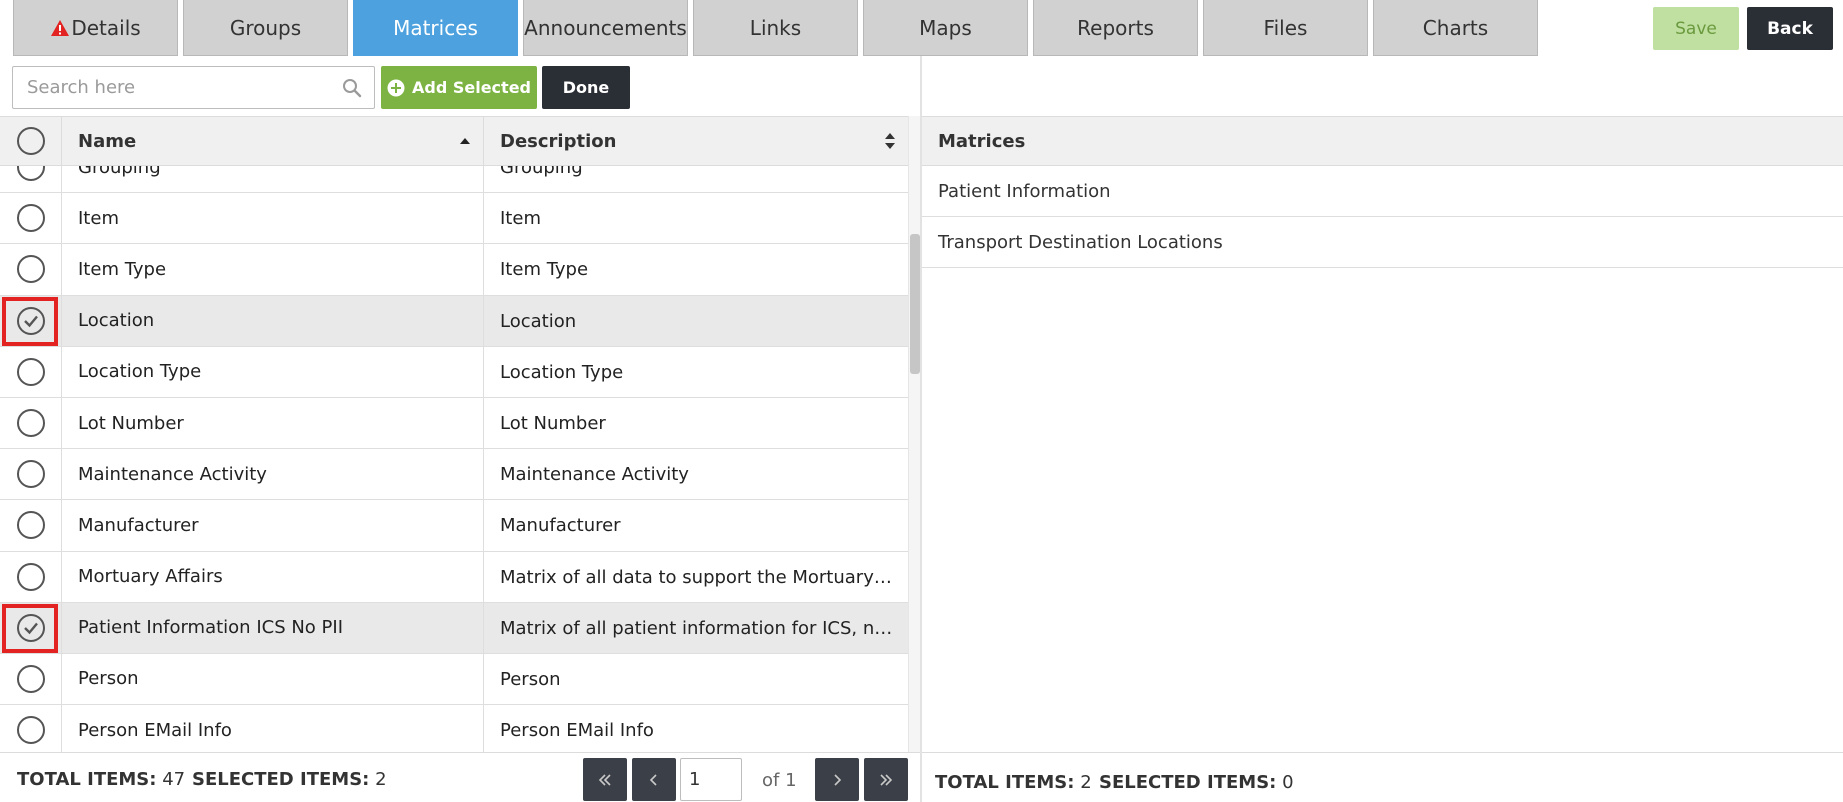 This screenshot has height=802, width=1843. Describe the element at coordinates (106, 27) in the screenshot. I see `tab-label: Details` at that location.